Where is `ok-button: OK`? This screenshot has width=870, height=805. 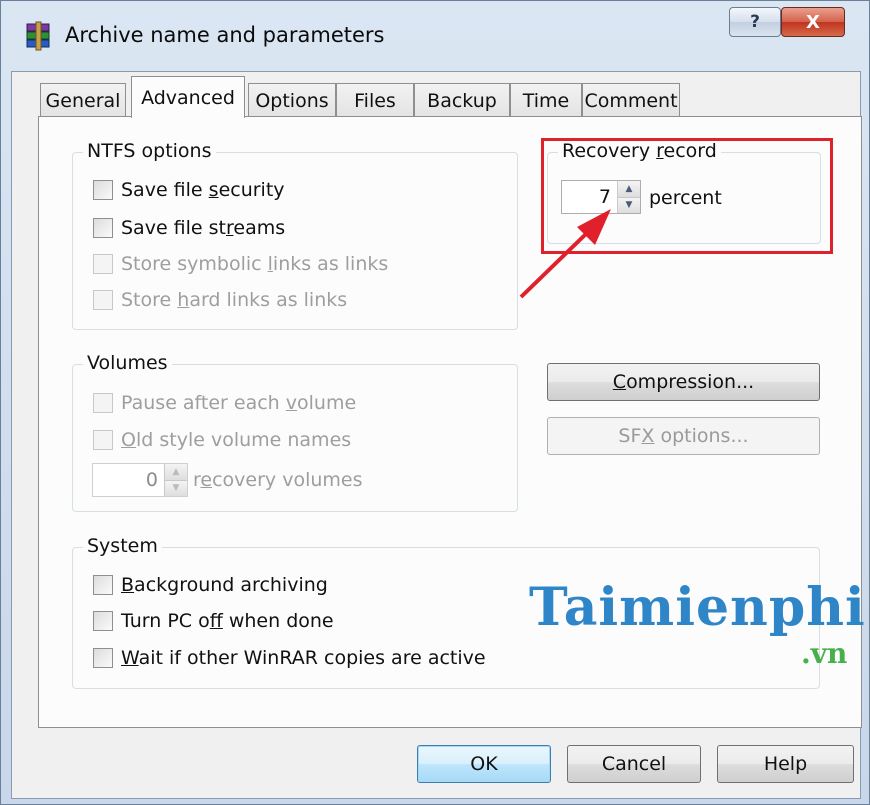 ok-button: OK is located at coordinates (484, 764).